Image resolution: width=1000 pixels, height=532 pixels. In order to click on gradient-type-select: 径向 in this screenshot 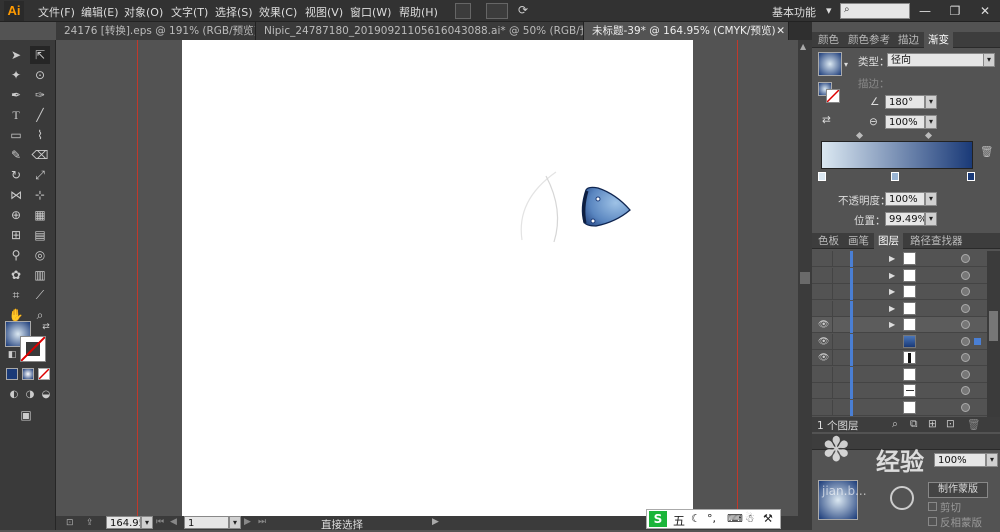, I will do `click(936, 60)`.